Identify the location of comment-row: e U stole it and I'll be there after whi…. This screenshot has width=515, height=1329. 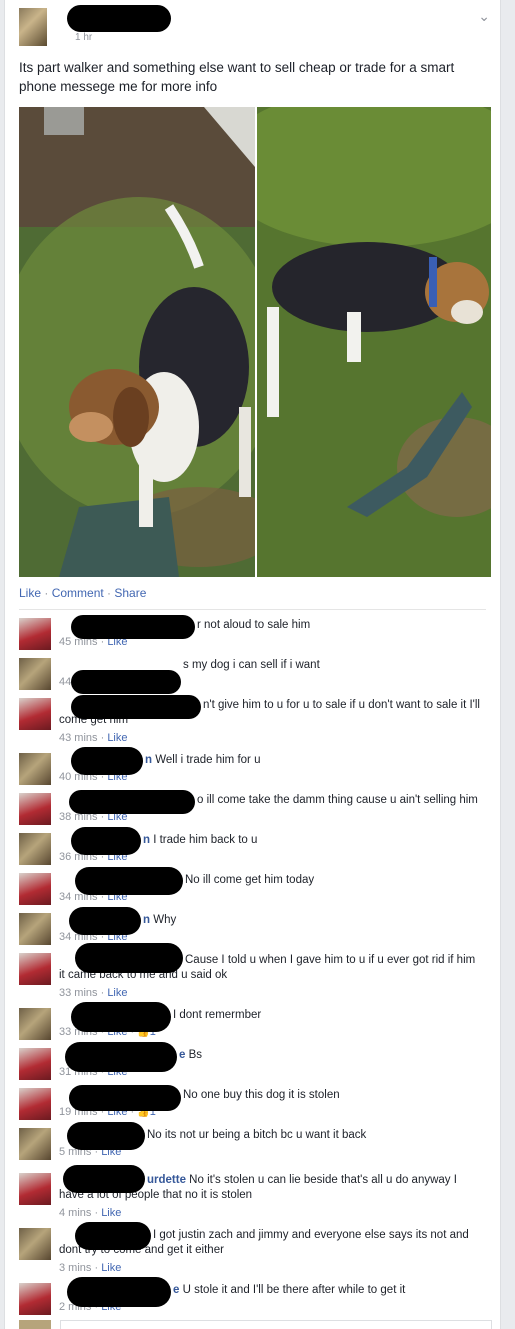
(254, 1301).